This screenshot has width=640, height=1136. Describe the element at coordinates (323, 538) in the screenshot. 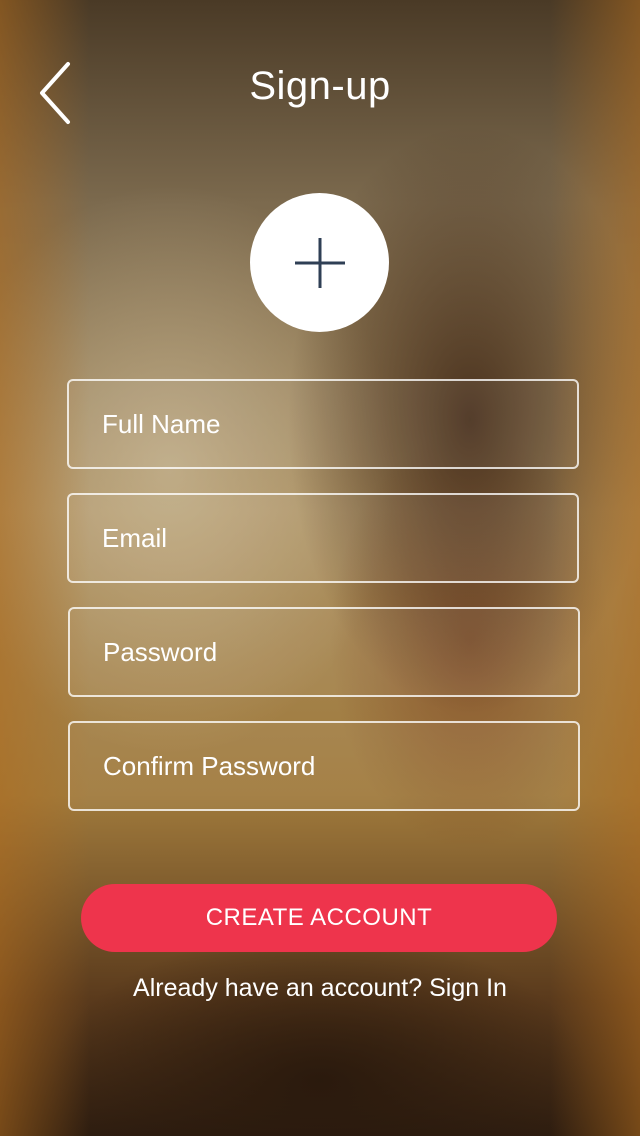

I see `email-field` at that location.